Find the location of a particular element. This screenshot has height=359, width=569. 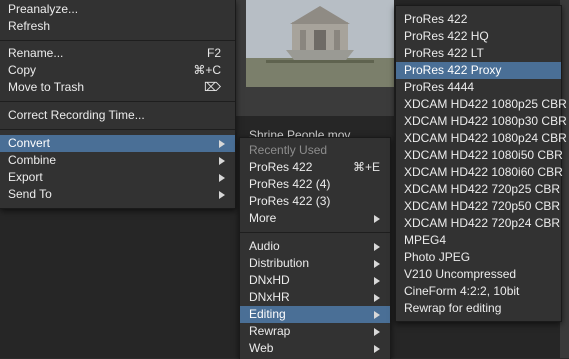

menu-item-label: Convert is located at coordinates (29, 143).